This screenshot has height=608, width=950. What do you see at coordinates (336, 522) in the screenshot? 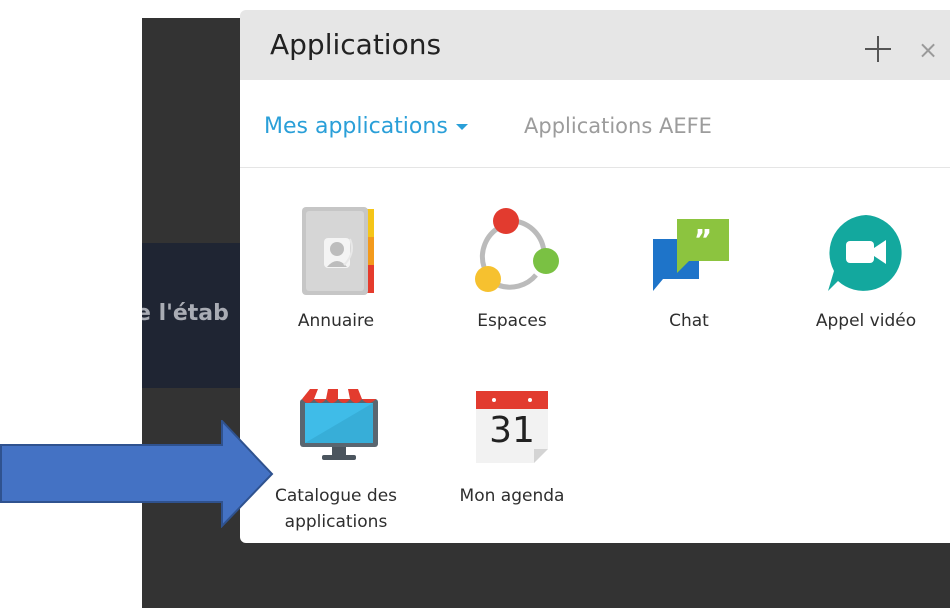
I see `app-label-line2: applications` at bounding box center [336, 522].